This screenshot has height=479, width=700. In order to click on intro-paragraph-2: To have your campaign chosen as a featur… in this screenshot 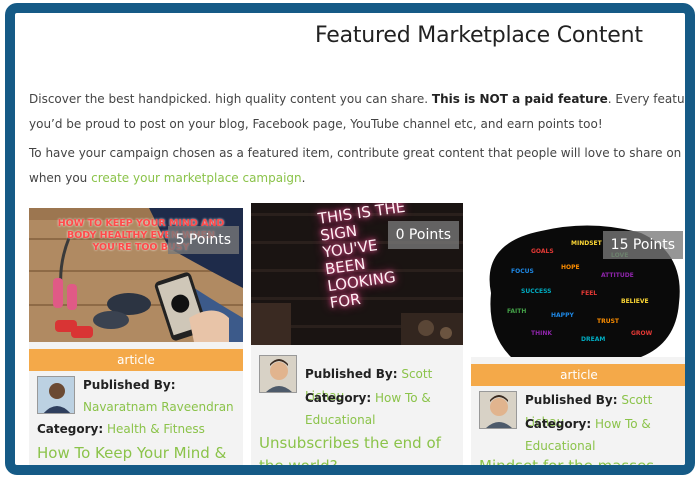, I will do `click(357, 166)`.